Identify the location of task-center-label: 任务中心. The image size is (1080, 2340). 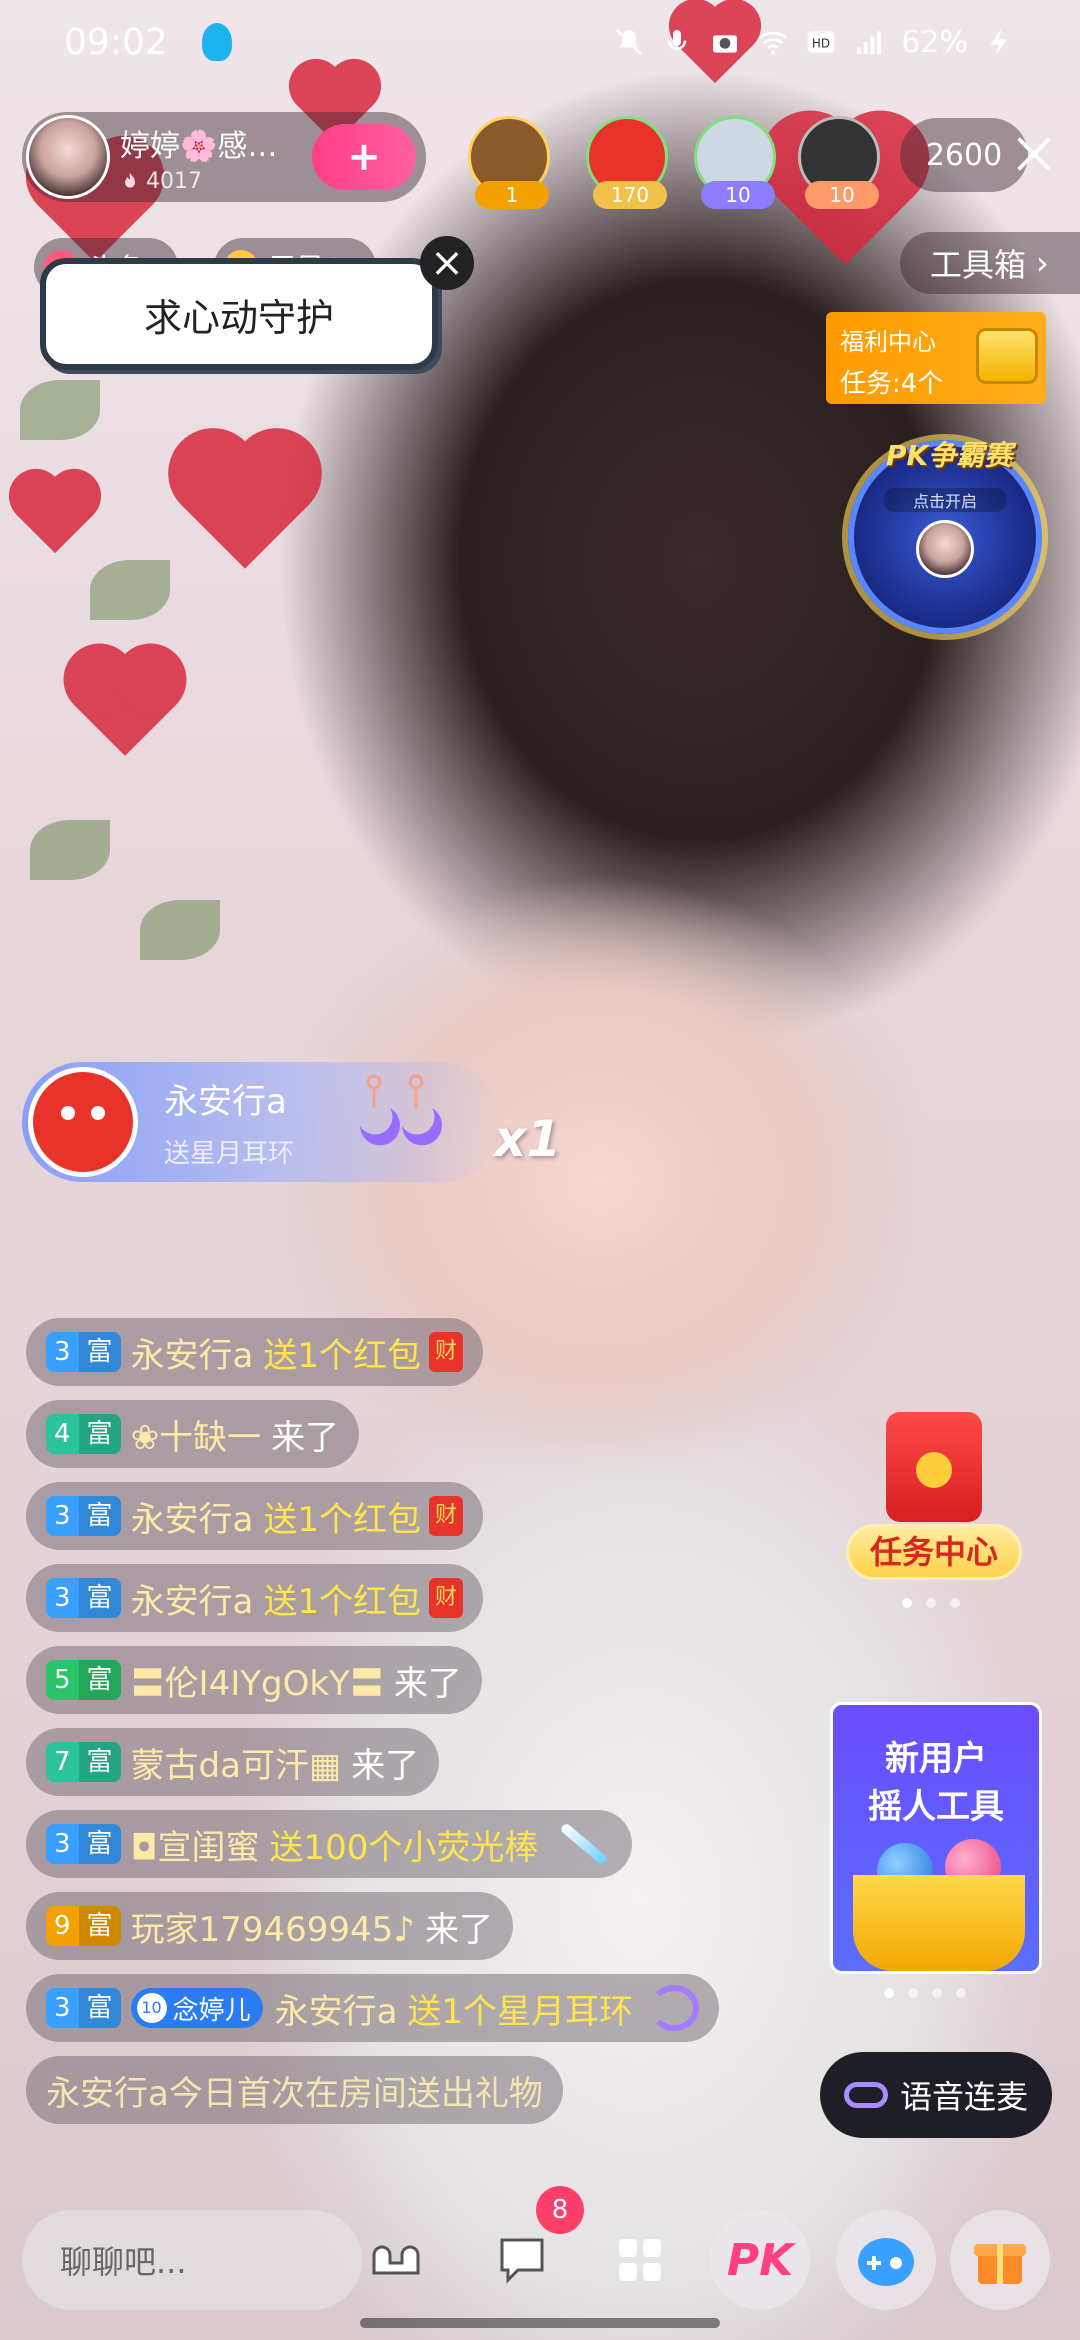
(934, 1552).